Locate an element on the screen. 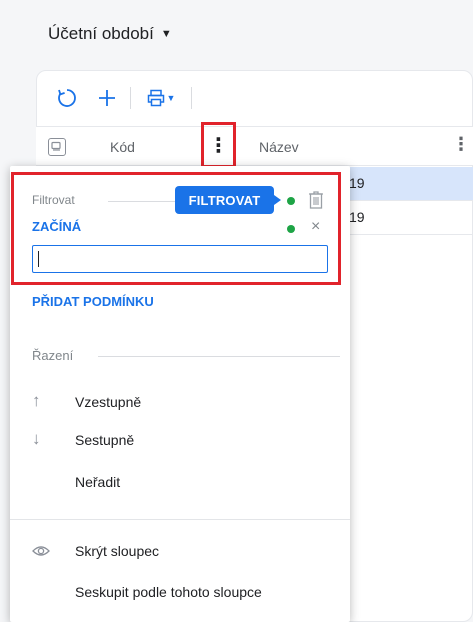 The width and height of the screenshot is (473, 622). close-icon: × is located at coordinates (315, 227).